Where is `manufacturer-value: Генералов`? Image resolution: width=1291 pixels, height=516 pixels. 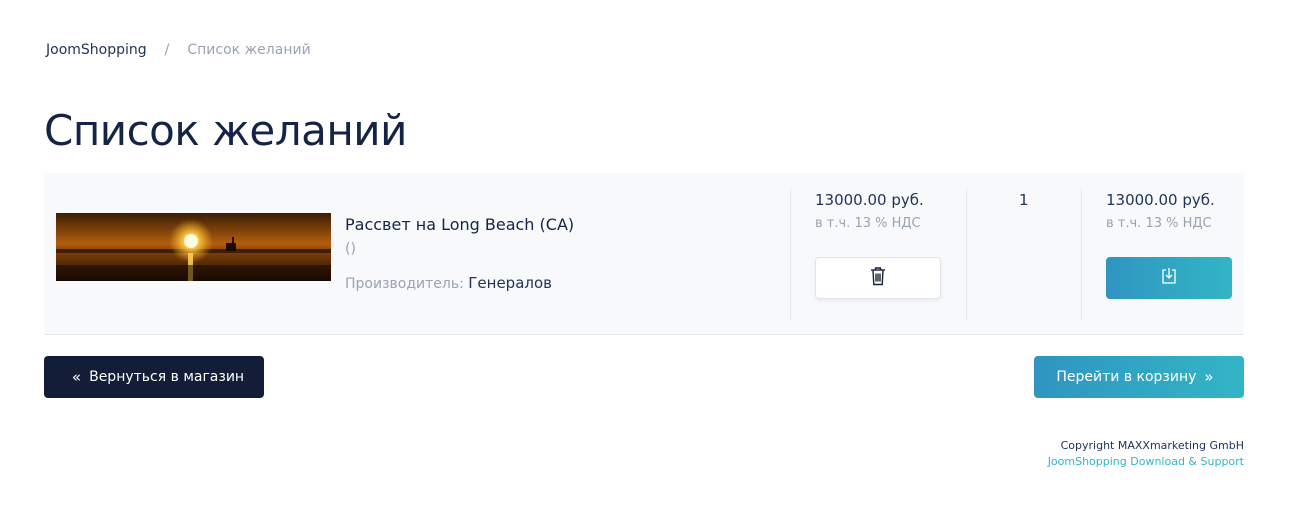 manufacturer-value: Генералов is located at coordinates (510, 283).